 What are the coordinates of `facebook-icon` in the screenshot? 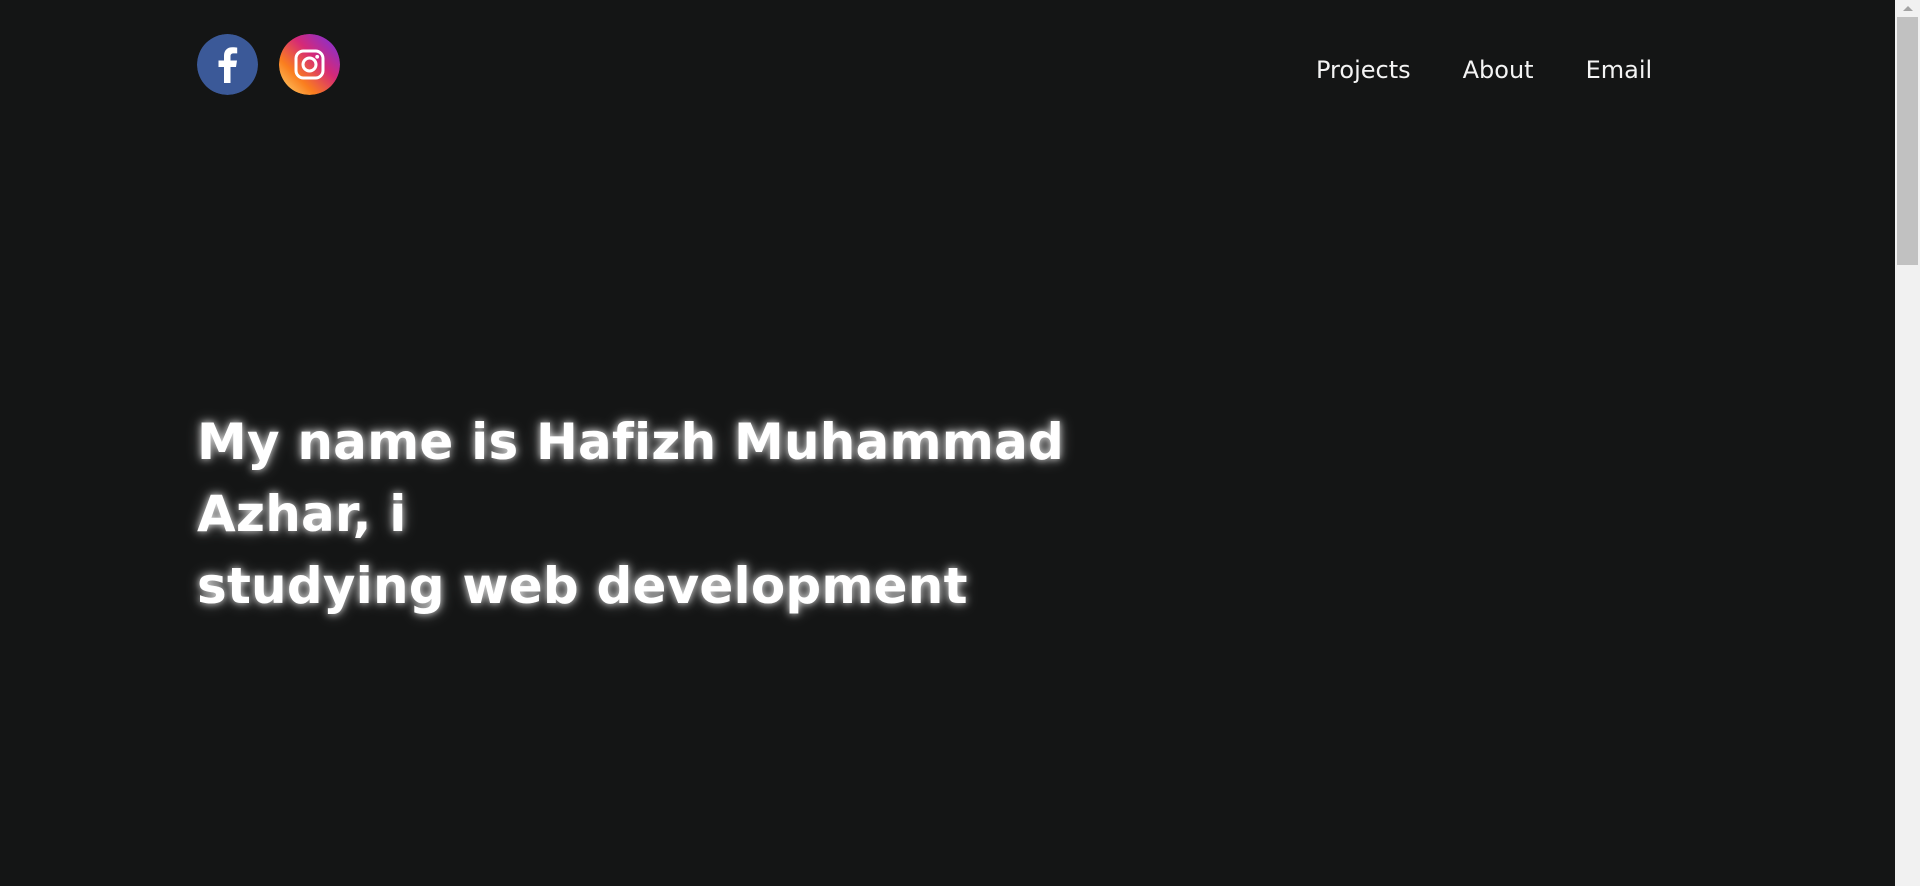 It's located at (227, 64).